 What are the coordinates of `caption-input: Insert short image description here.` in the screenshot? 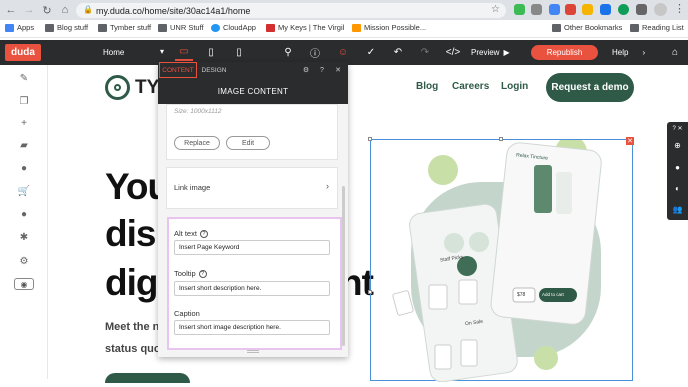 It's located at (252, 327).